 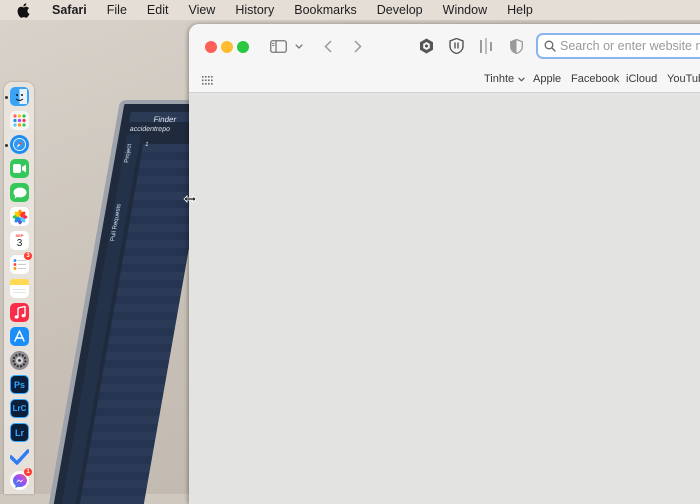 I want to click on messenger-icon: 1, so click(x=21, y=479).